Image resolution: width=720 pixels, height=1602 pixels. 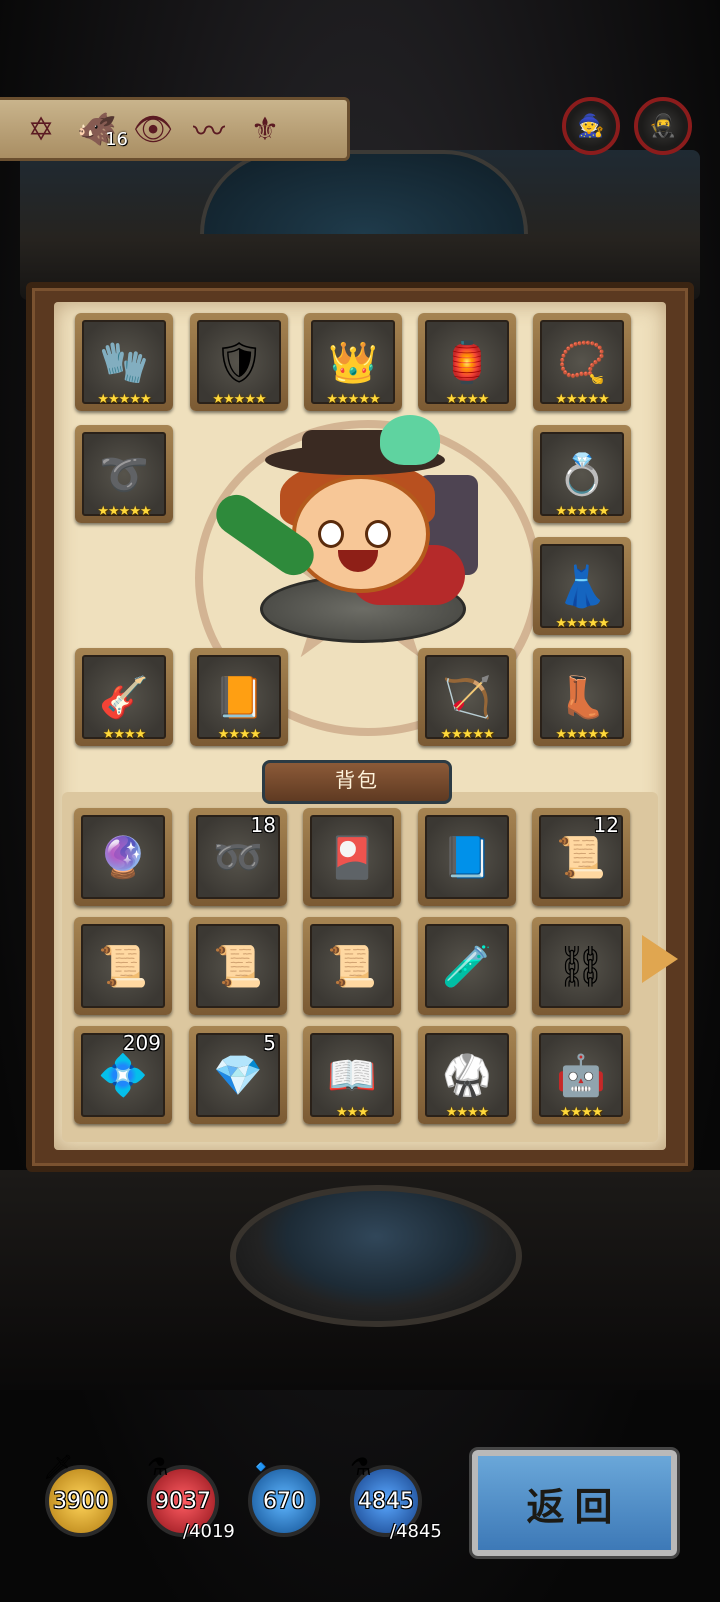 I want to click on necklace-icon: 📿, so click(x=582, y=362).